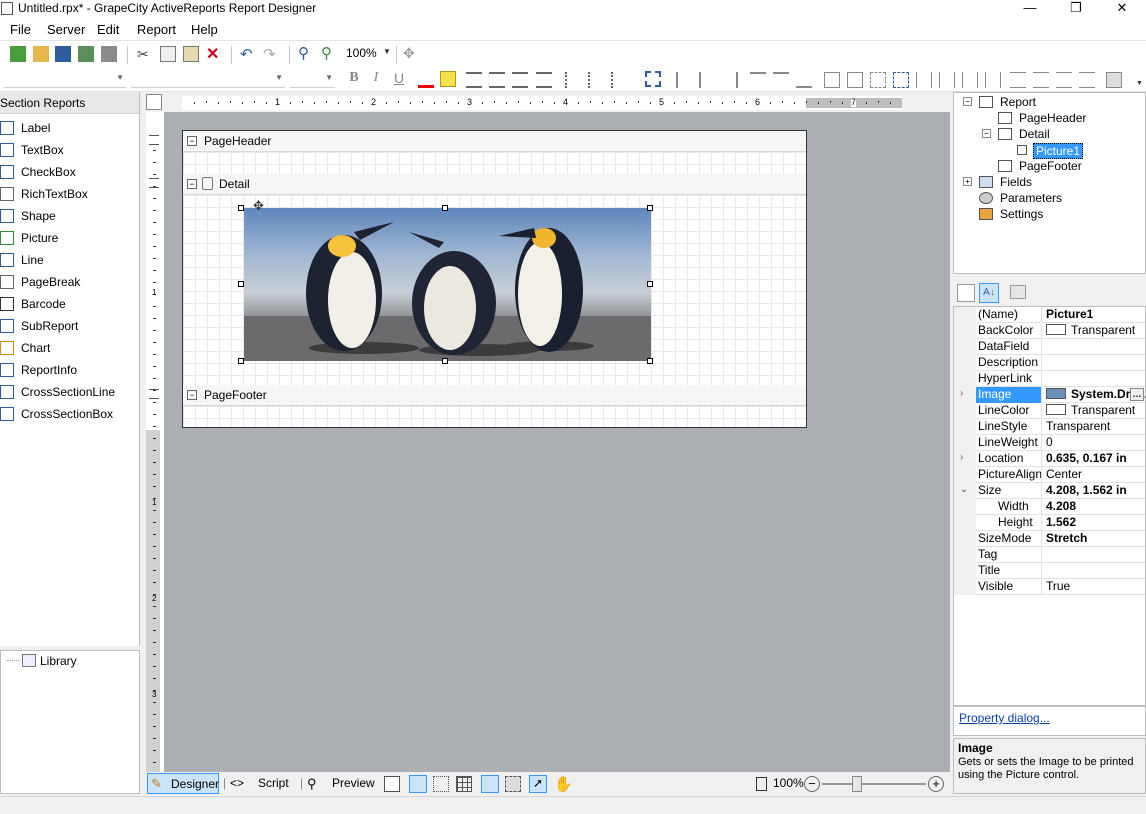 The height and width of the screenshot is (814, 1146). Describe the element at coordinates (494, 141) in the screenshot. I see `pageheader-band: − PageHeader` at that location.